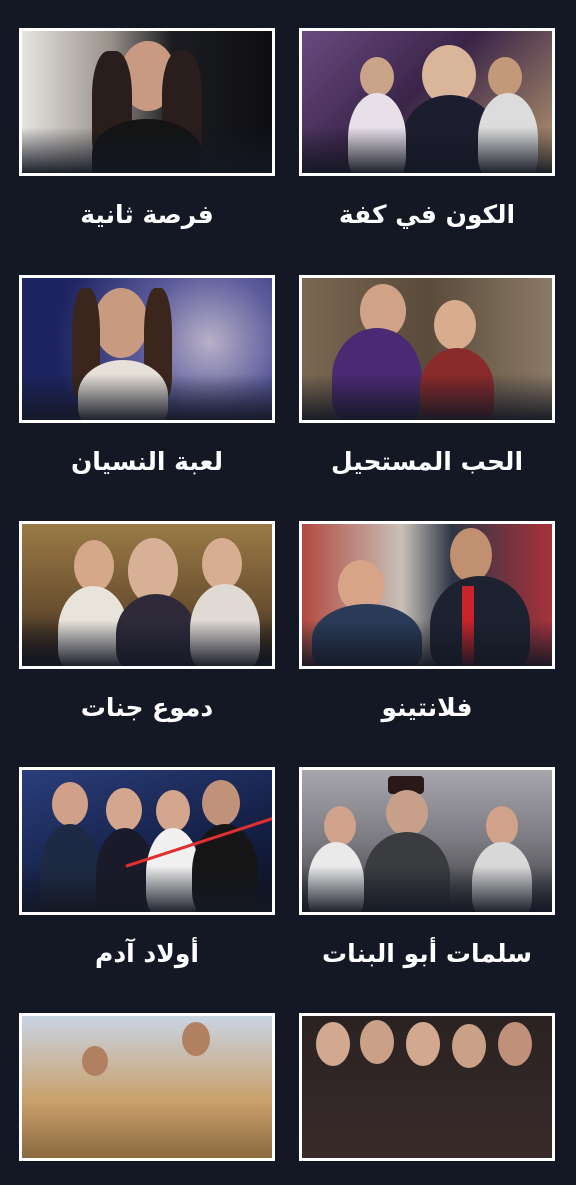  What do you see at coordinates (147, 215) in the screenshot?
I see `show-title: فرصة ثانية` at bounding box center [147, 215].